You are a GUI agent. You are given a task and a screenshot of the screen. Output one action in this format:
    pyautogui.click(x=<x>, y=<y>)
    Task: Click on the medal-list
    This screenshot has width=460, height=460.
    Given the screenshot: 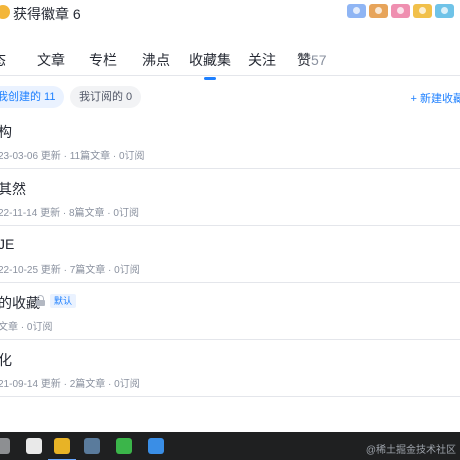 What is the action you would take?
    pyautogui.click(x=400, y=11)
    